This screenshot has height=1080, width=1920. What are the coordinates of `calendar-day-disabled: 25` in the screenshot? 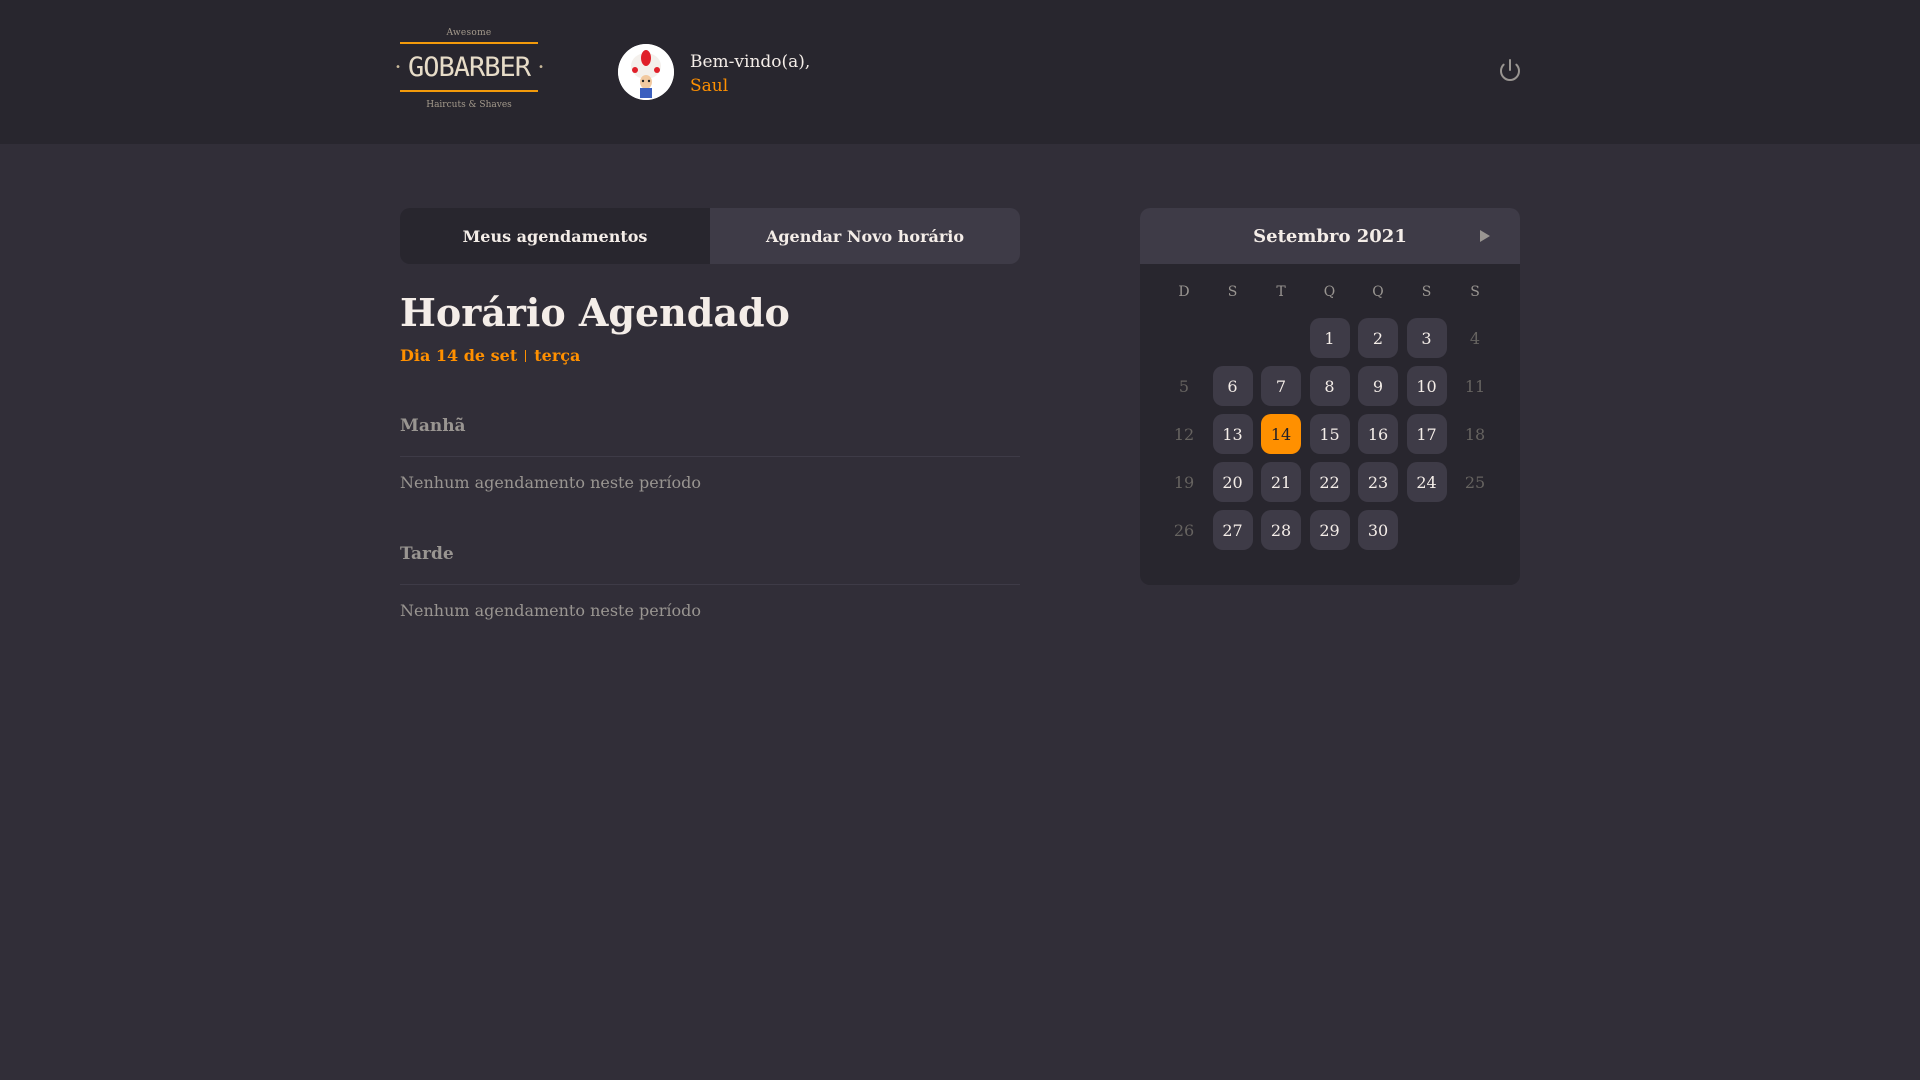 It's located at (1475, 482).